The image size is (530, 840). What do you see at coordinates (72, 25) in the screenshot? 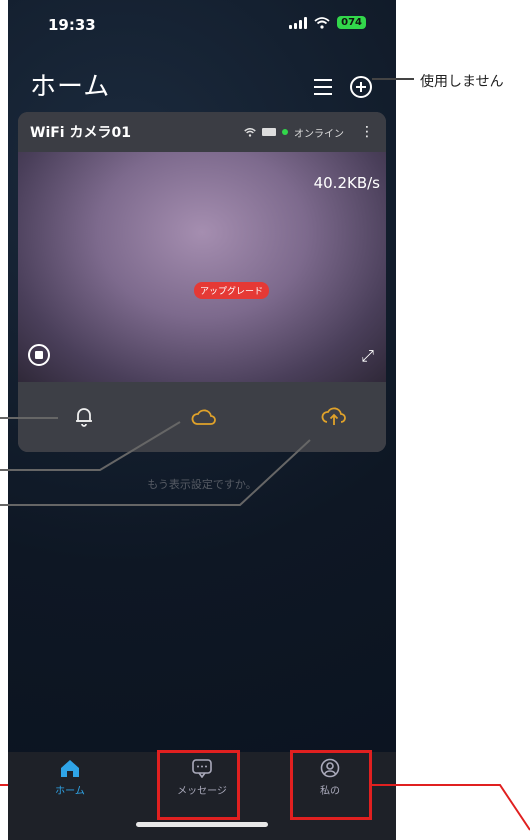
I see `status-time: 19:33` at bounding box center [72, 25].